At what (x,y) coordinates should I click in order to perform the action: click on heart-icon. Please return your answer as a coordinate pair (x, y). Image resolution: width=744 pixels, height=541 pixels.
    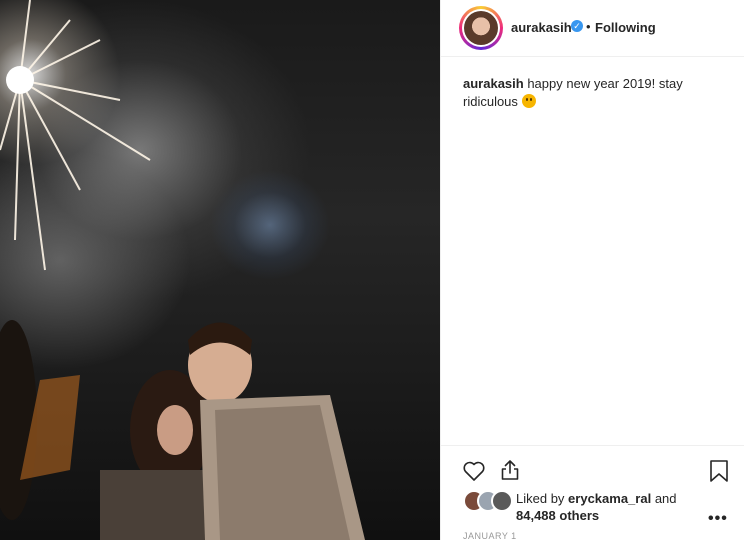
    Looking at the image, I should click on (474, 471).